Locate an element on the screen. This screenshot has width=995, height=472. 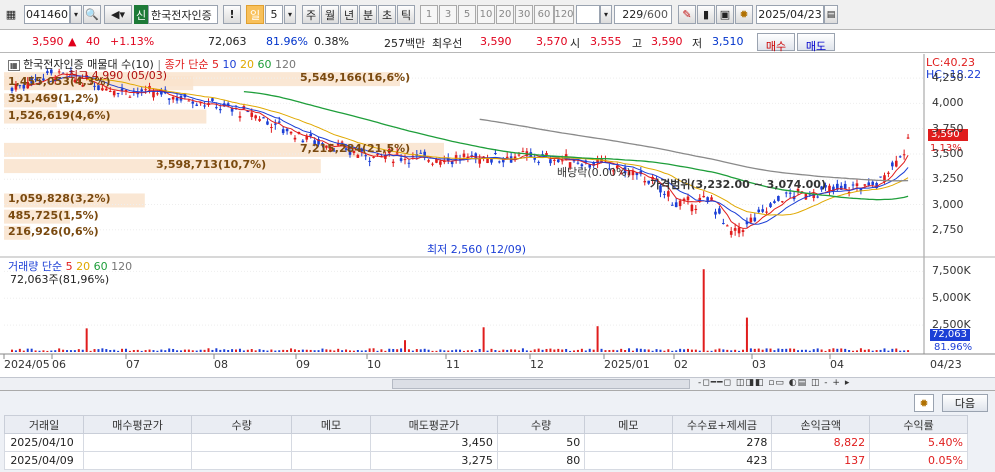
tick-5-label: 5 is located at coordinates (467, 14).